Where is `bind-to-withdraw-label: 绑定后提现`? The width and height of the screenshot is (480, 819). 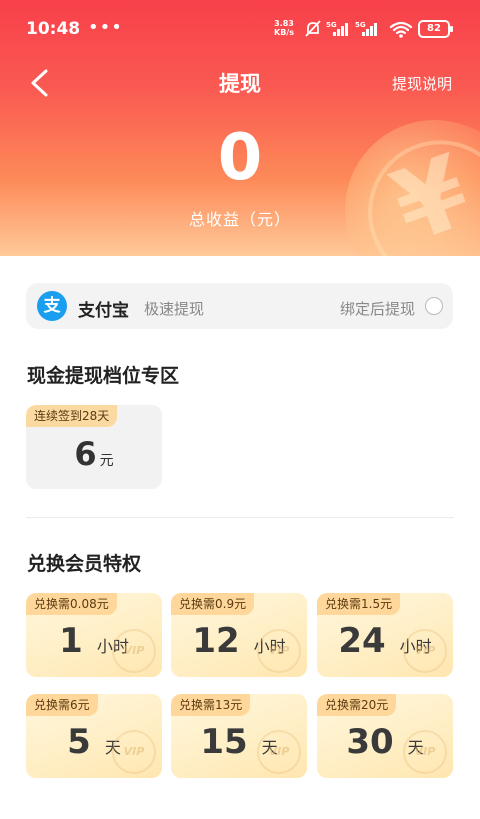 bind-to-withdraw-label: 绑定后提现 is located at coordinates (377, 309).